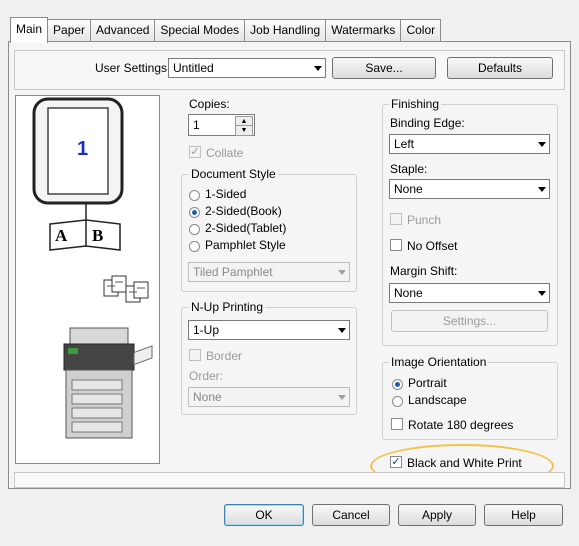  What do you see at coordinates (233, 272) in the screenshot?
I see `pamphlet-style-value: Tiled Pamphlet` at bounding box center [233, 272].